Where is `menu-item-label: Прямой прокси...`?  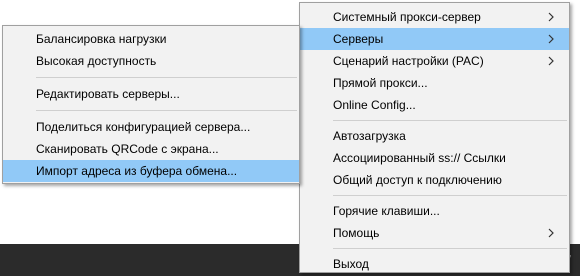
menu-item-label: Прямой прокси... is located at coordinates (380, 83).